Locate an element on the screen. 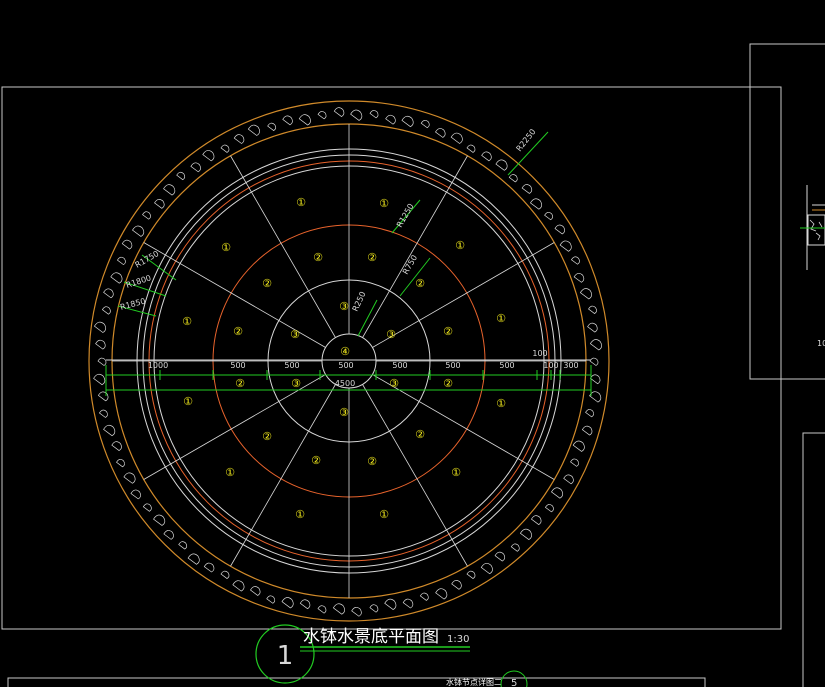 This screenshot has width=825, height=687. radius-label-outer: R2250 is located at coordinates (525, 140).